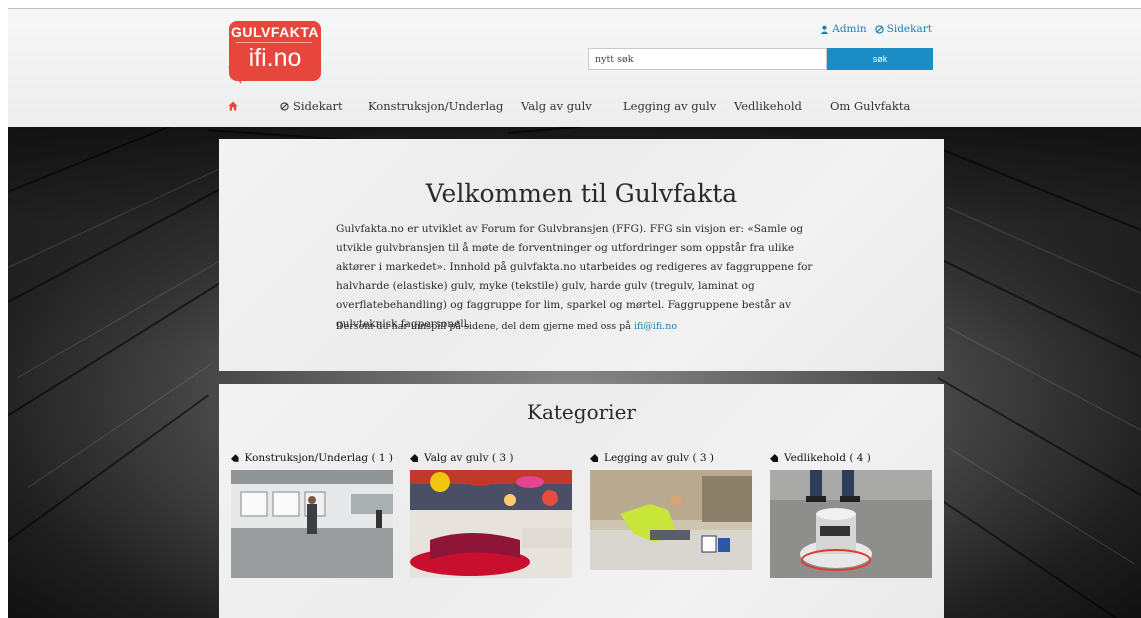  Describe the element at coordinates (491, 524) in the screenshot. I see `category-photo-lounge` at that location.